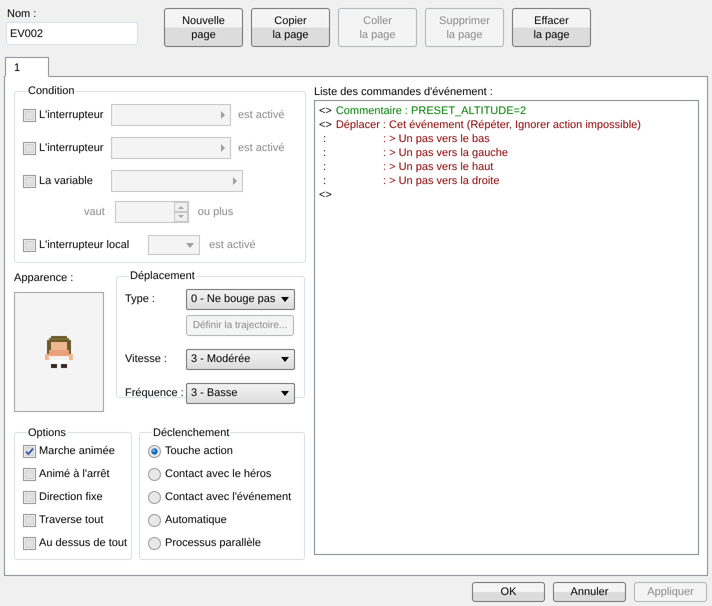 This screenshot has width=712, height=606. Describe the element at coordinates (240, 393) in the screenshot. I see `dropdown: 3 - Basse` at that location.